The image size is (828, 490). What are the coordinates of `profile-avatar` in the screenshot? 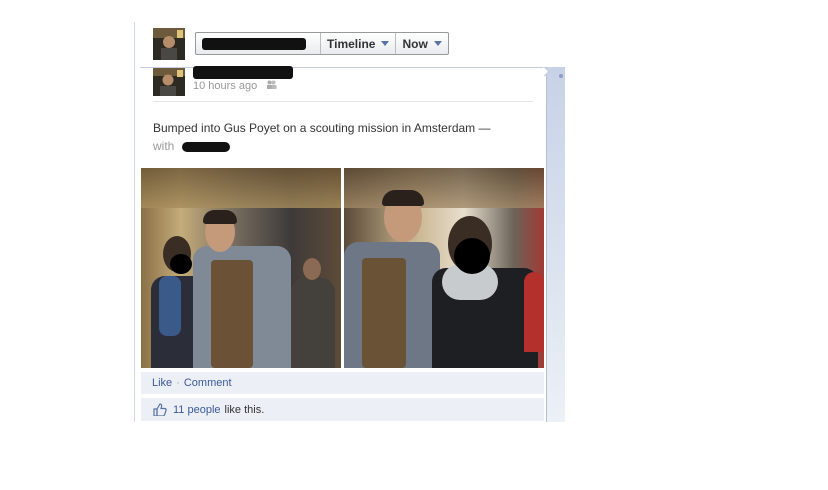 It's located at (169, 44).